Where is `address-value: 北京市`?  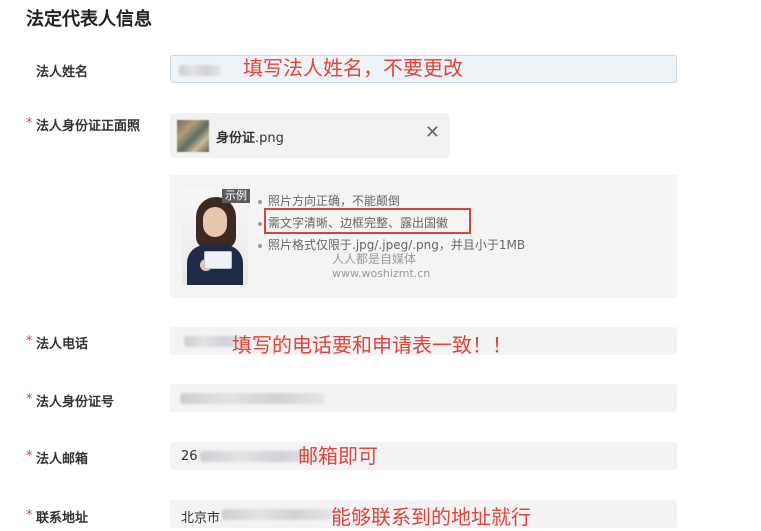 address-value: 北京市 is located at coordinates (201, 518).